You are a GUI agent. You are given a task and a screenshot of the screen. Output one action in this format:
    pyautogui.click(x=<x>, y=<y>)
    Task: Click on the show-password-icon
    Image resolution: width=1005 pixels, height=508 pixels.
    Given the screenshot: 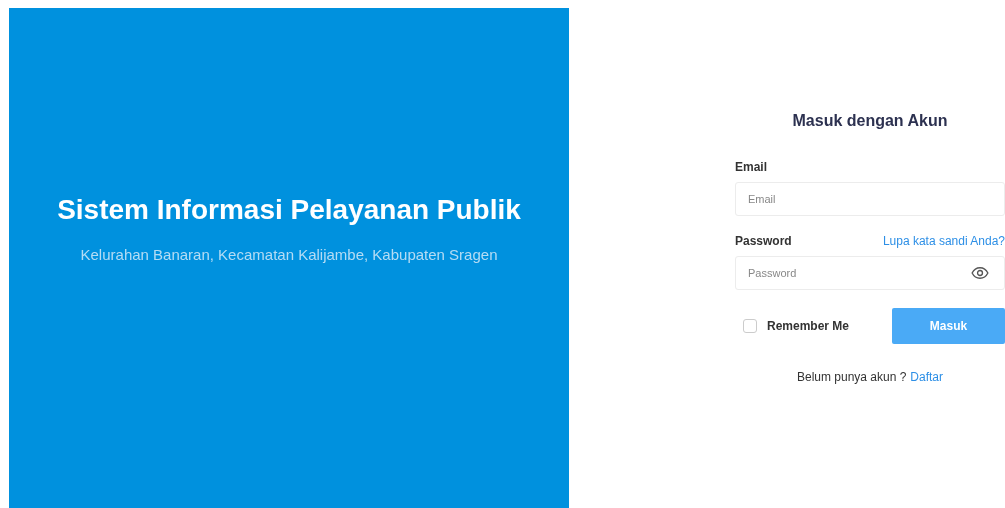 What is the action you would take?
    pyautogui.click(x=980, y=273)
    